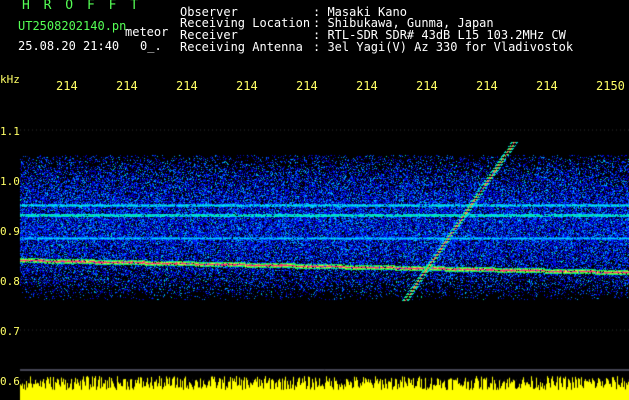  What do you see at coordinates (241, 47) in the screenshot?
I see `antenna-label: Receiving Antenna` at bounding box center [241, 47].